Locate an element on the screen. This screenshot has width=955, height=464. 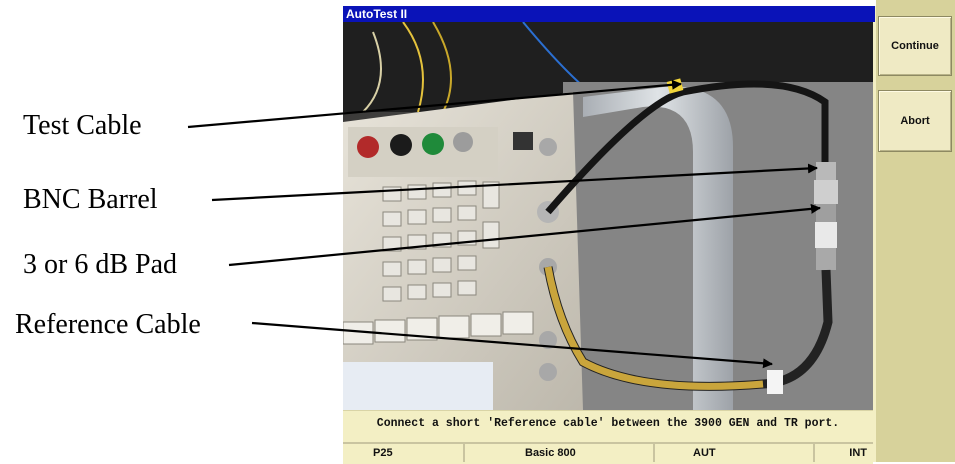
test-cable-arrow is located at coordinates (434, 104).